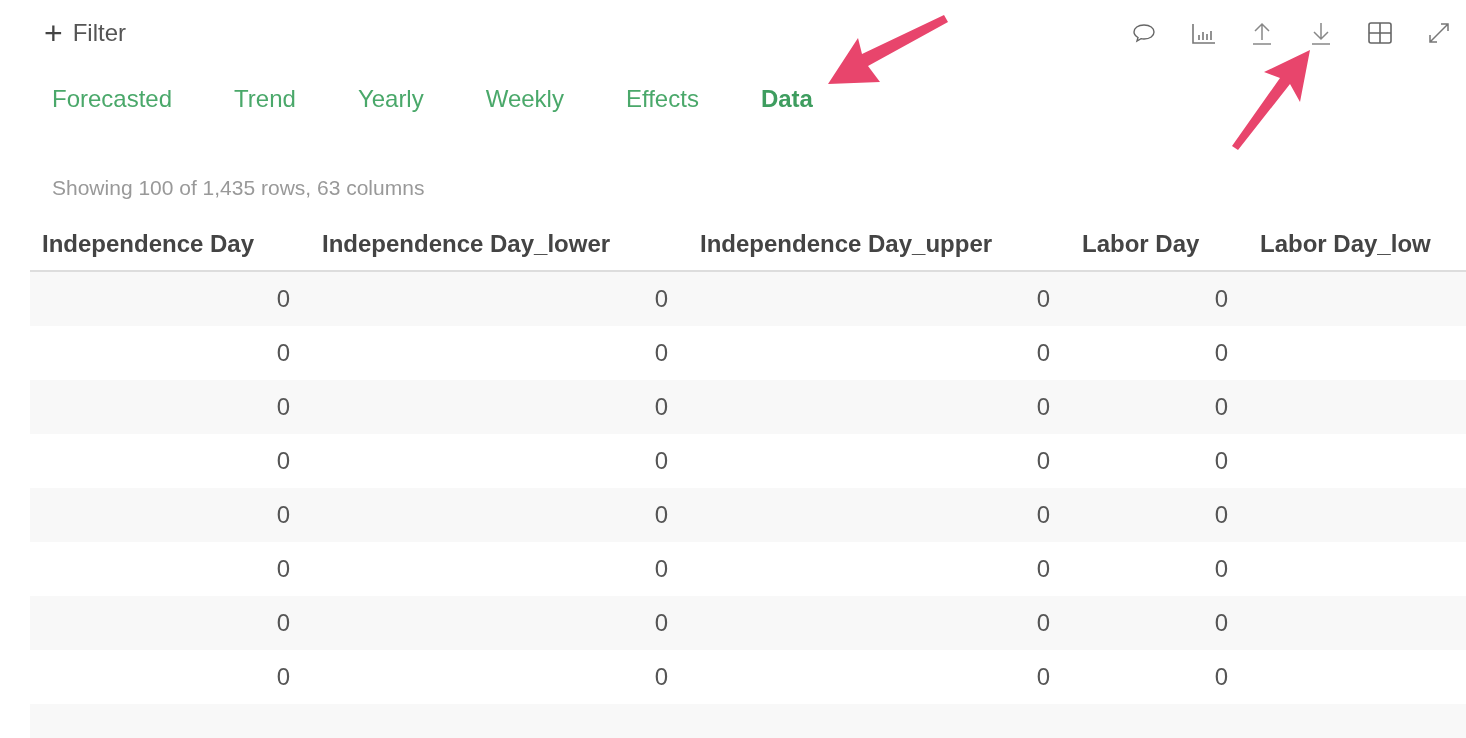  I want to click on expand-icon, so click(1439, 33).